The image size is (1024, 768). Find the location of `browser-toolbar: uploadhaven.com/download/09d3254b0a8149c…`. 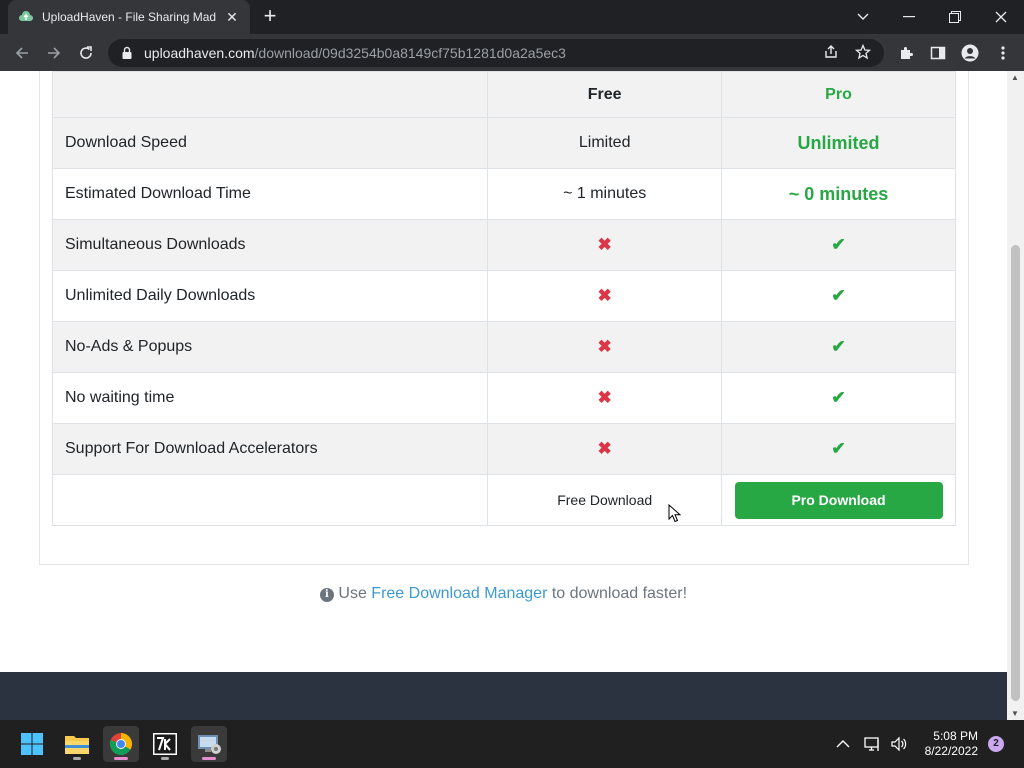

browser-toolbar: uploadhaven.com/download/09d3254b0a8149c… is located at coordinates (512, 52).